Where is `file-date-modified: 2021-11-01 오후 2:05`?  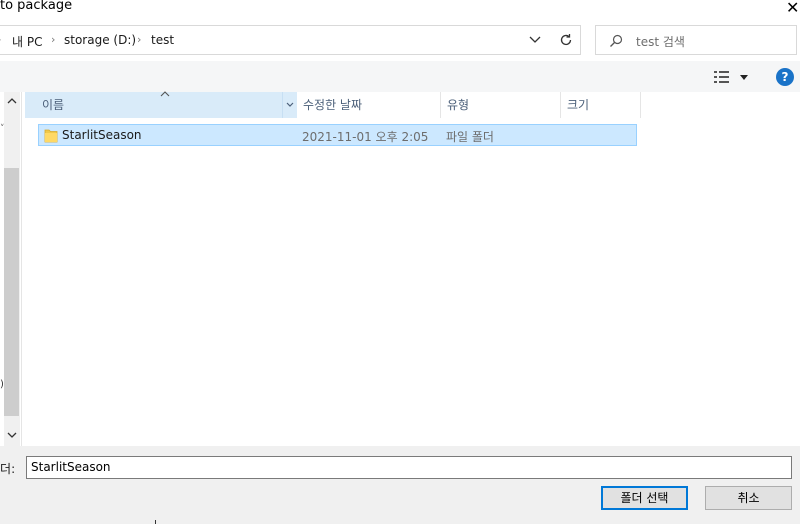 file-date-modified: 2021-11-01 오후 2:05 is located at coordinates (365, 137).